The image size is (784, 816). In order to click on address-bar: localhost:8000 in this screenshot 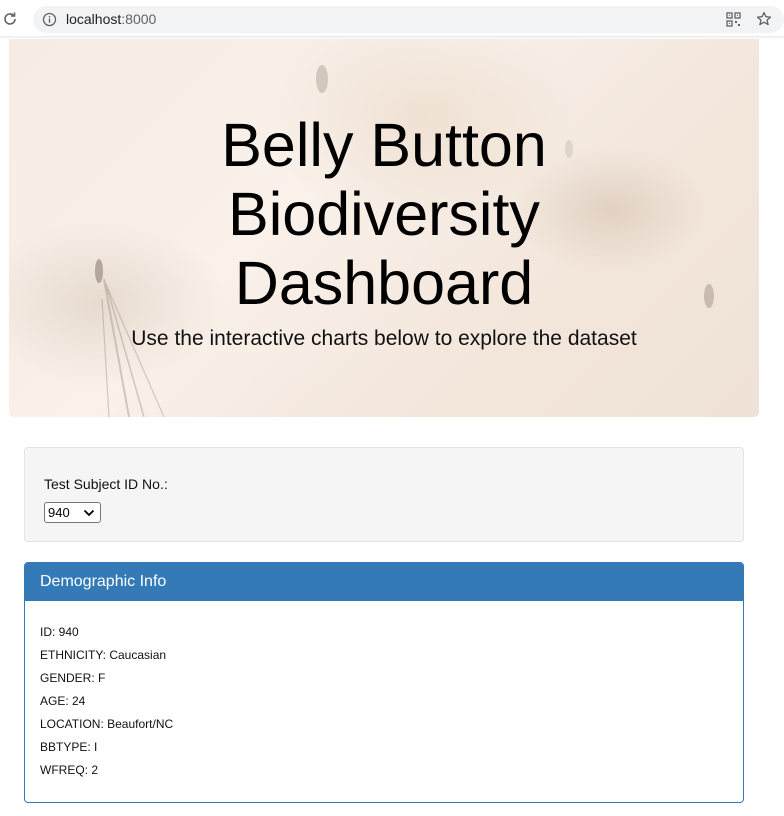, I will do `click(408, 19)`.